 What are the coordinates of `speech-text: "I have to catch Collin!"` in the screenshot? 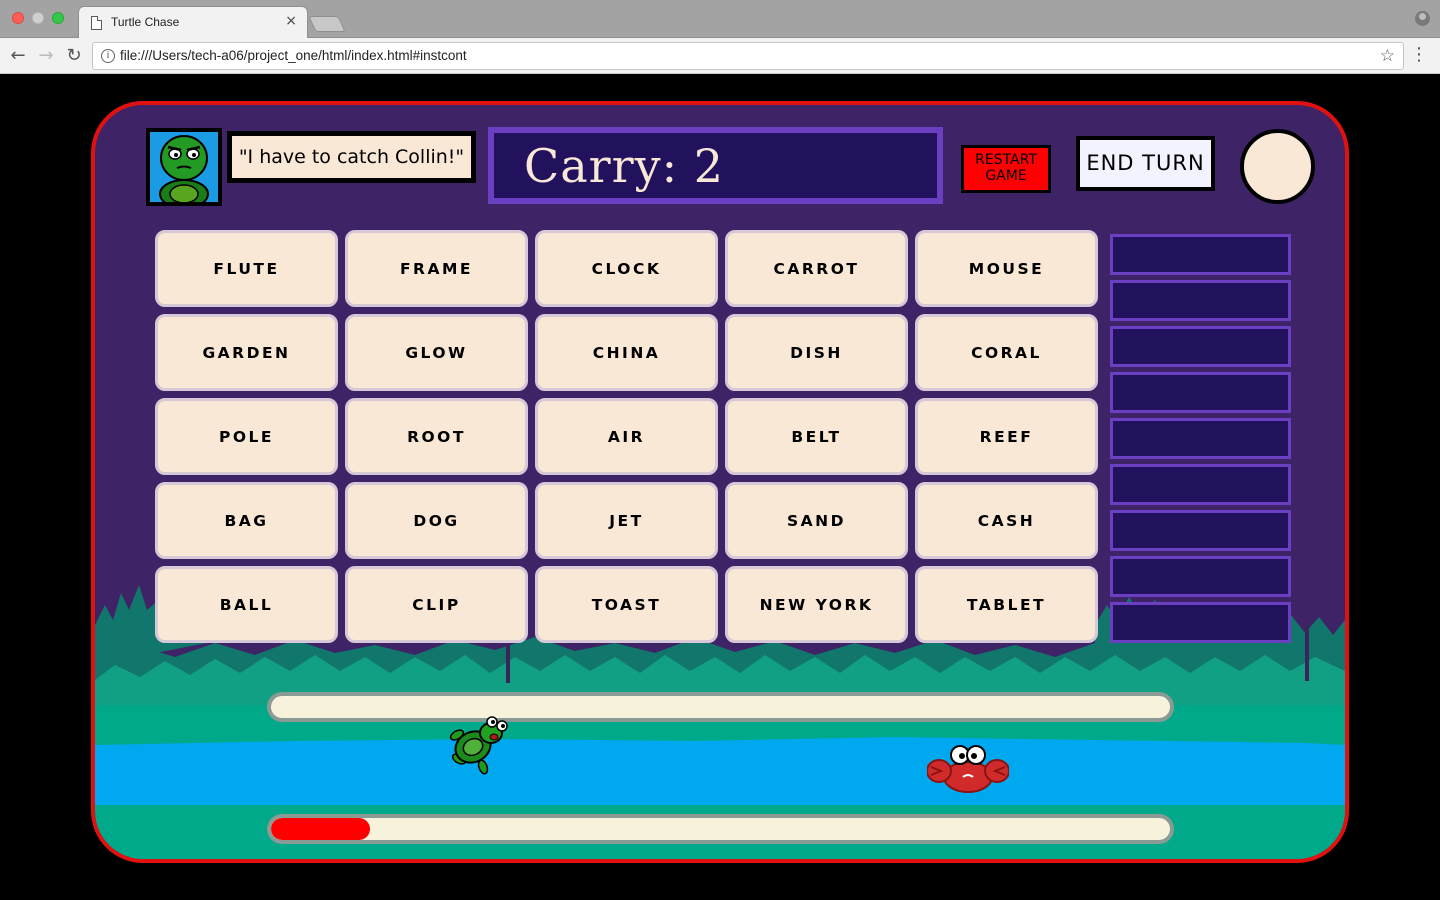 It's located at (351, 157).